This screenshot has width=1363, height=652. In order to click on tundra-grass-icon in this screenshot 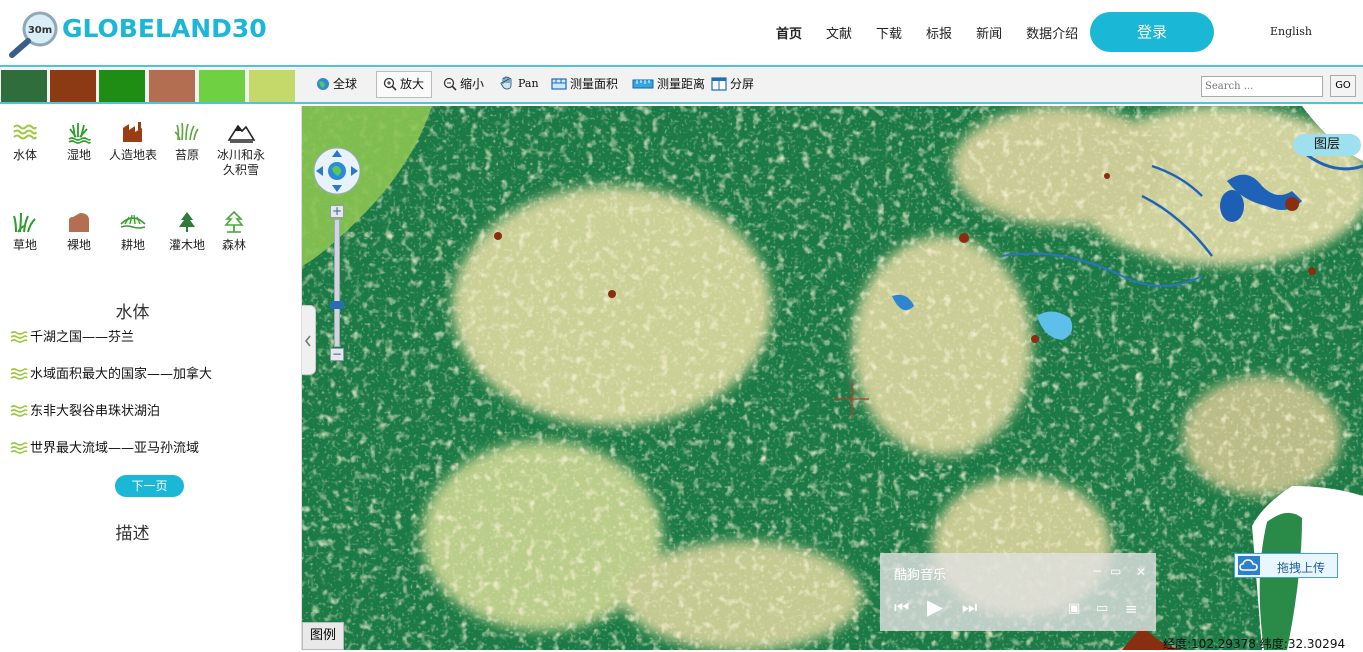, I will do `click(186, 131)`.